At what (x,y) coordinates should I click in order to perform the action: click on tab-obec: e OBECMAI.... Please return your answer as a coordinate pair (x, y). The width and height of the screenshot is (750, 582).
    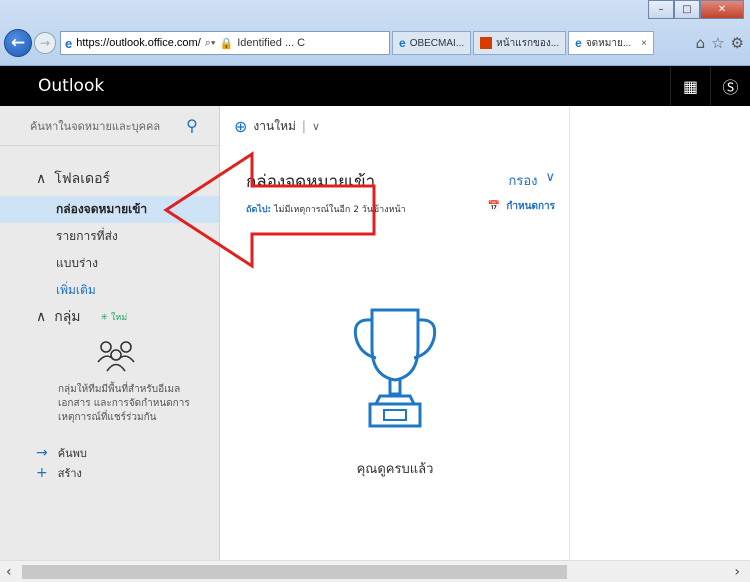
    Looking at the image, I should click on (432, 43).